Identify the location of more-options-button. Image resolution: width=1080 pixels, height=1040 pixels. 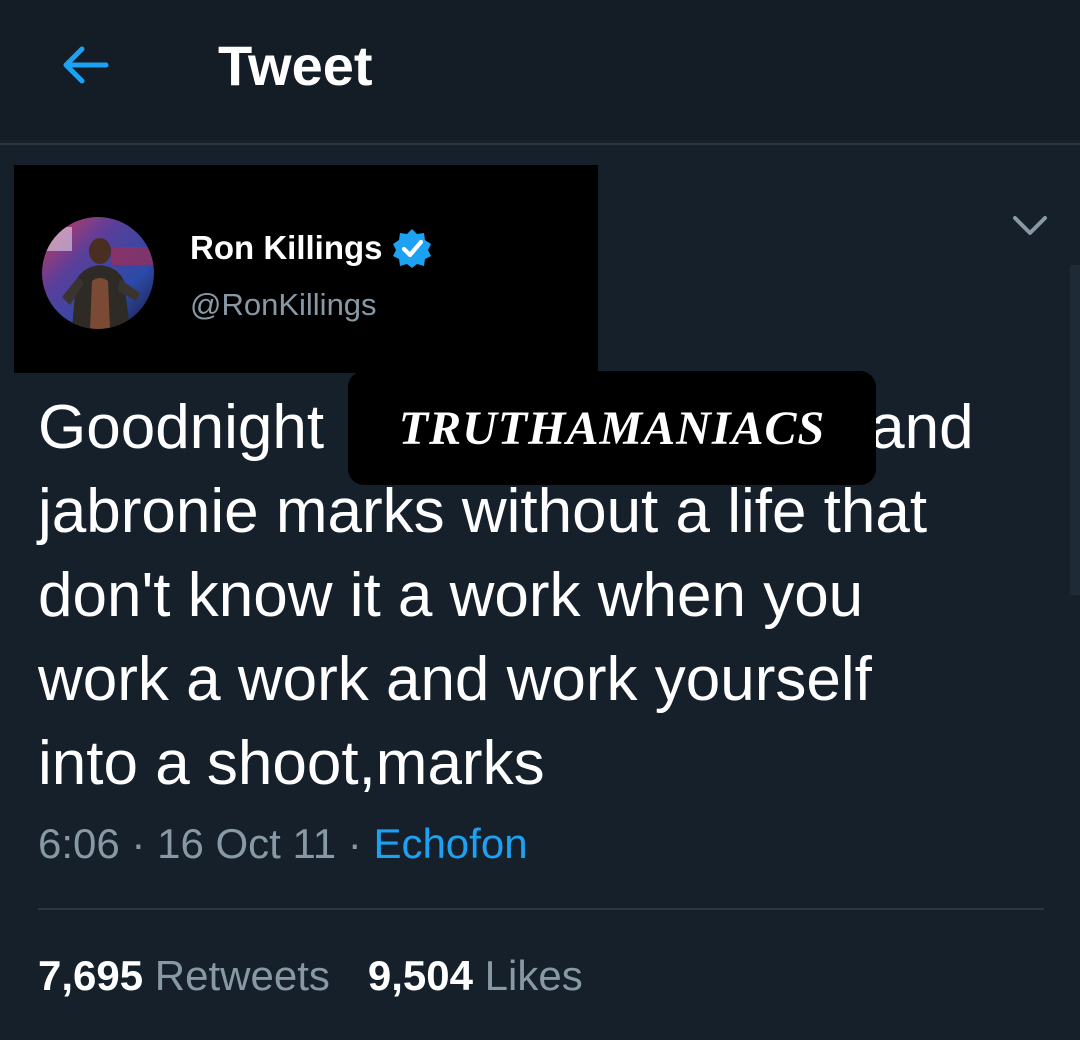
(1030, 226).